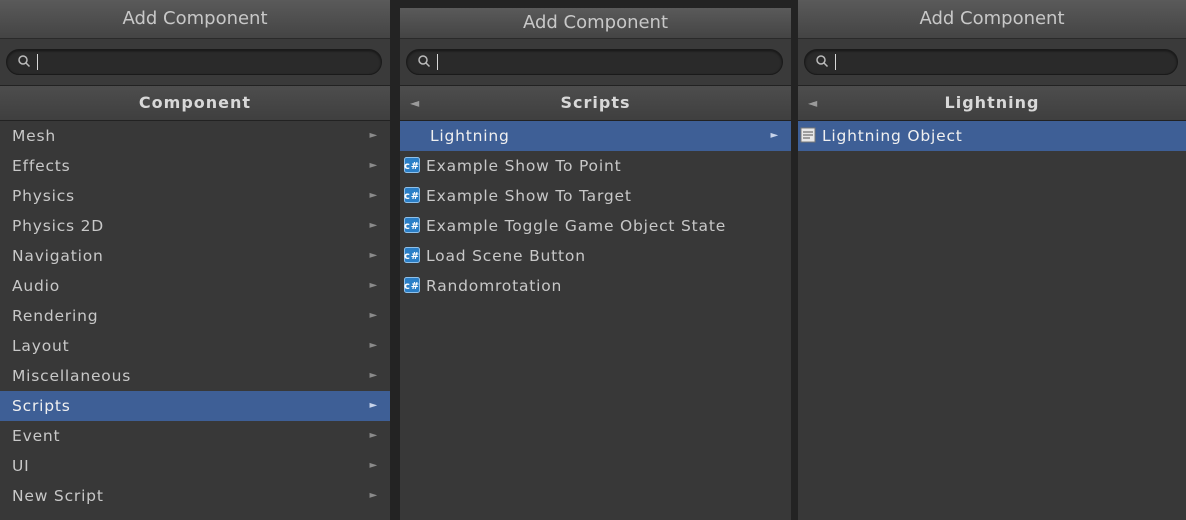 The width and height of the screenshot is (1186, 520). What do you see at coordinates (195, 256) in the screenshot?
I see `menu-item-navigation: Navigation ►` at bounding box center [195, 256].